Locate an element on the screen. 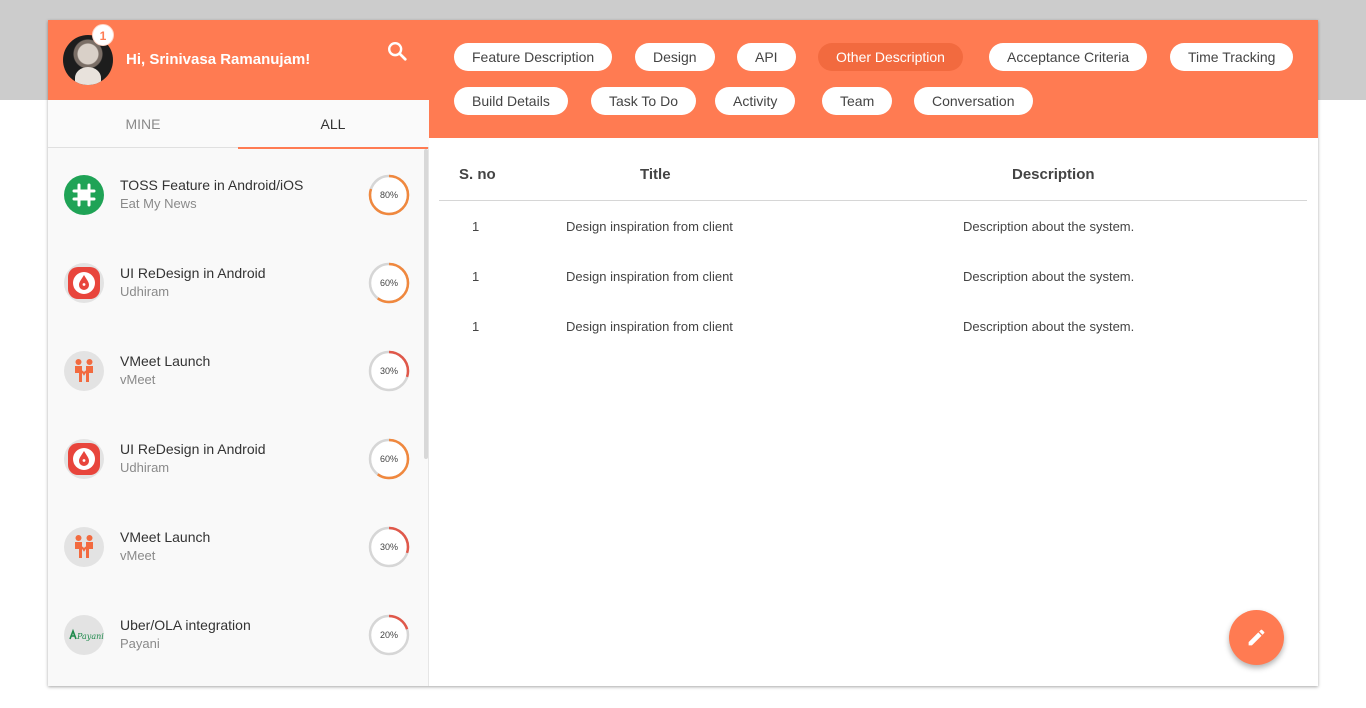 Image resolution: width=1366 pixels, height=708 pixels. project-company: Eat My News is located at coordinates (158, 203).